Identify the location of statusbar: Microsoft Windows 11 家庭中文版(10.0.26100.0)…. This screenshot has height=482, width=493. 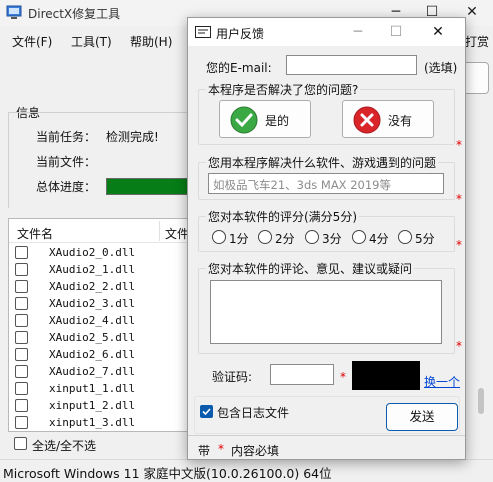
(246, 470).